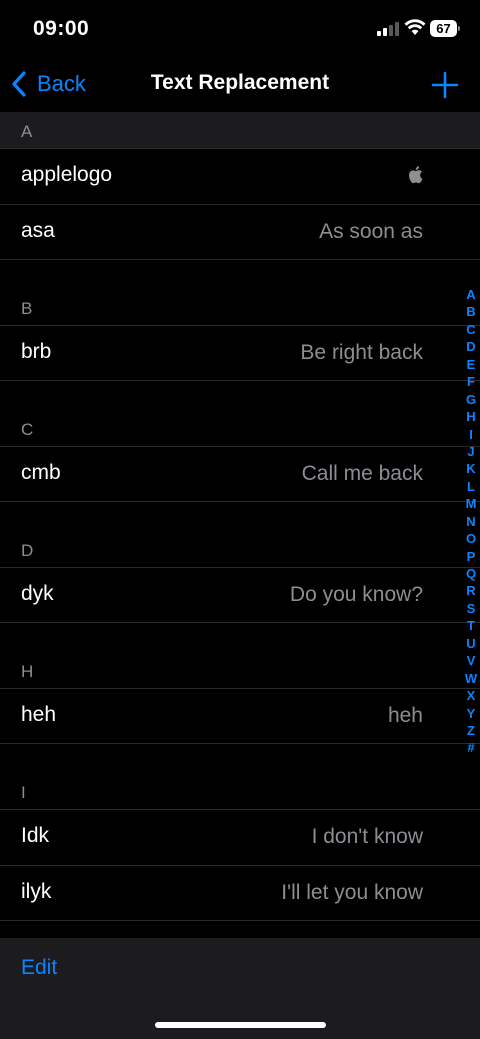 This screenshot has height=1039, width=480. I want to click on section-header-h: H, so click(27, 671).